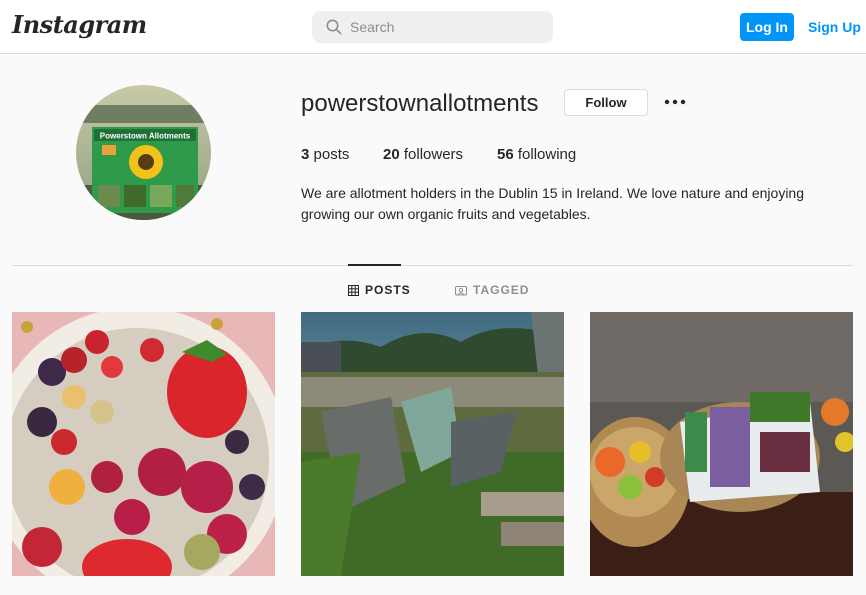 This screenshot has height=595, width=866. Describe the element at coordinates (334, 27) in the screenshot. I see `search-icon` at that location.